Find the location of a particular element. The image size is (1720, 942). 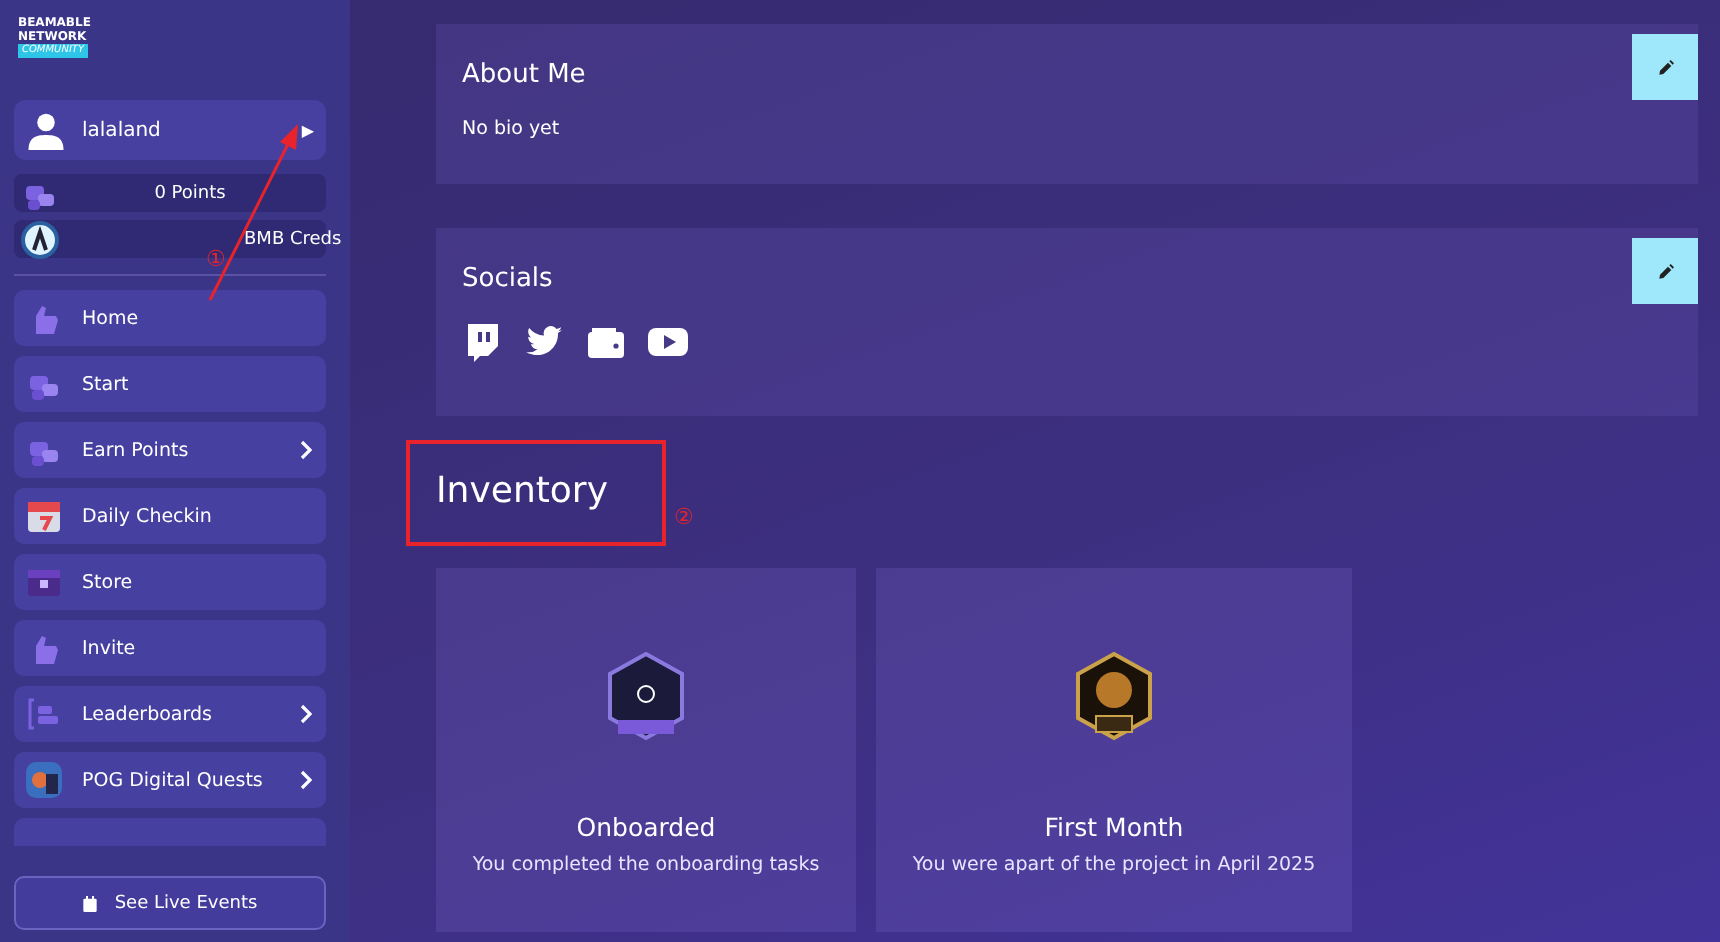

section-title: Inventory is located at coordinates (522, 493).